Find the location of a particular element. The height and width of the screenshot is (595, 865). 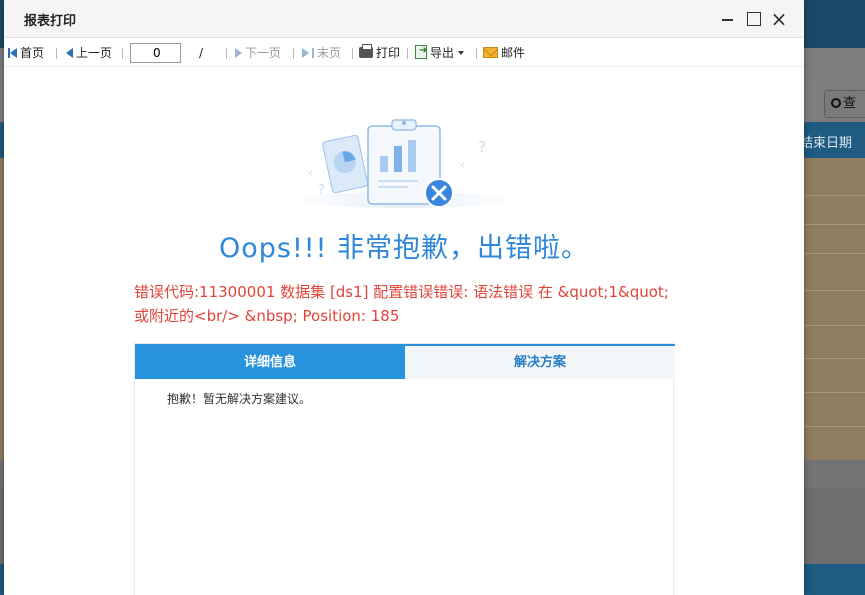

last-page-arrow-icon is located at coordinates (305, 53).